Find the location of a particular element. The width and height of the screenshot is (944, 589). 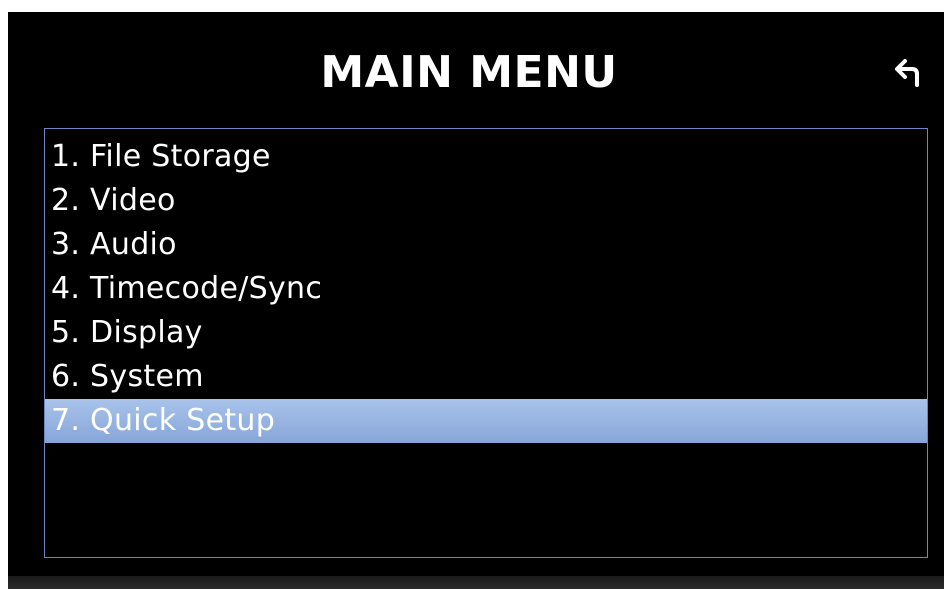

page-title: MAIN MENU is located at coordinates (469, 72).